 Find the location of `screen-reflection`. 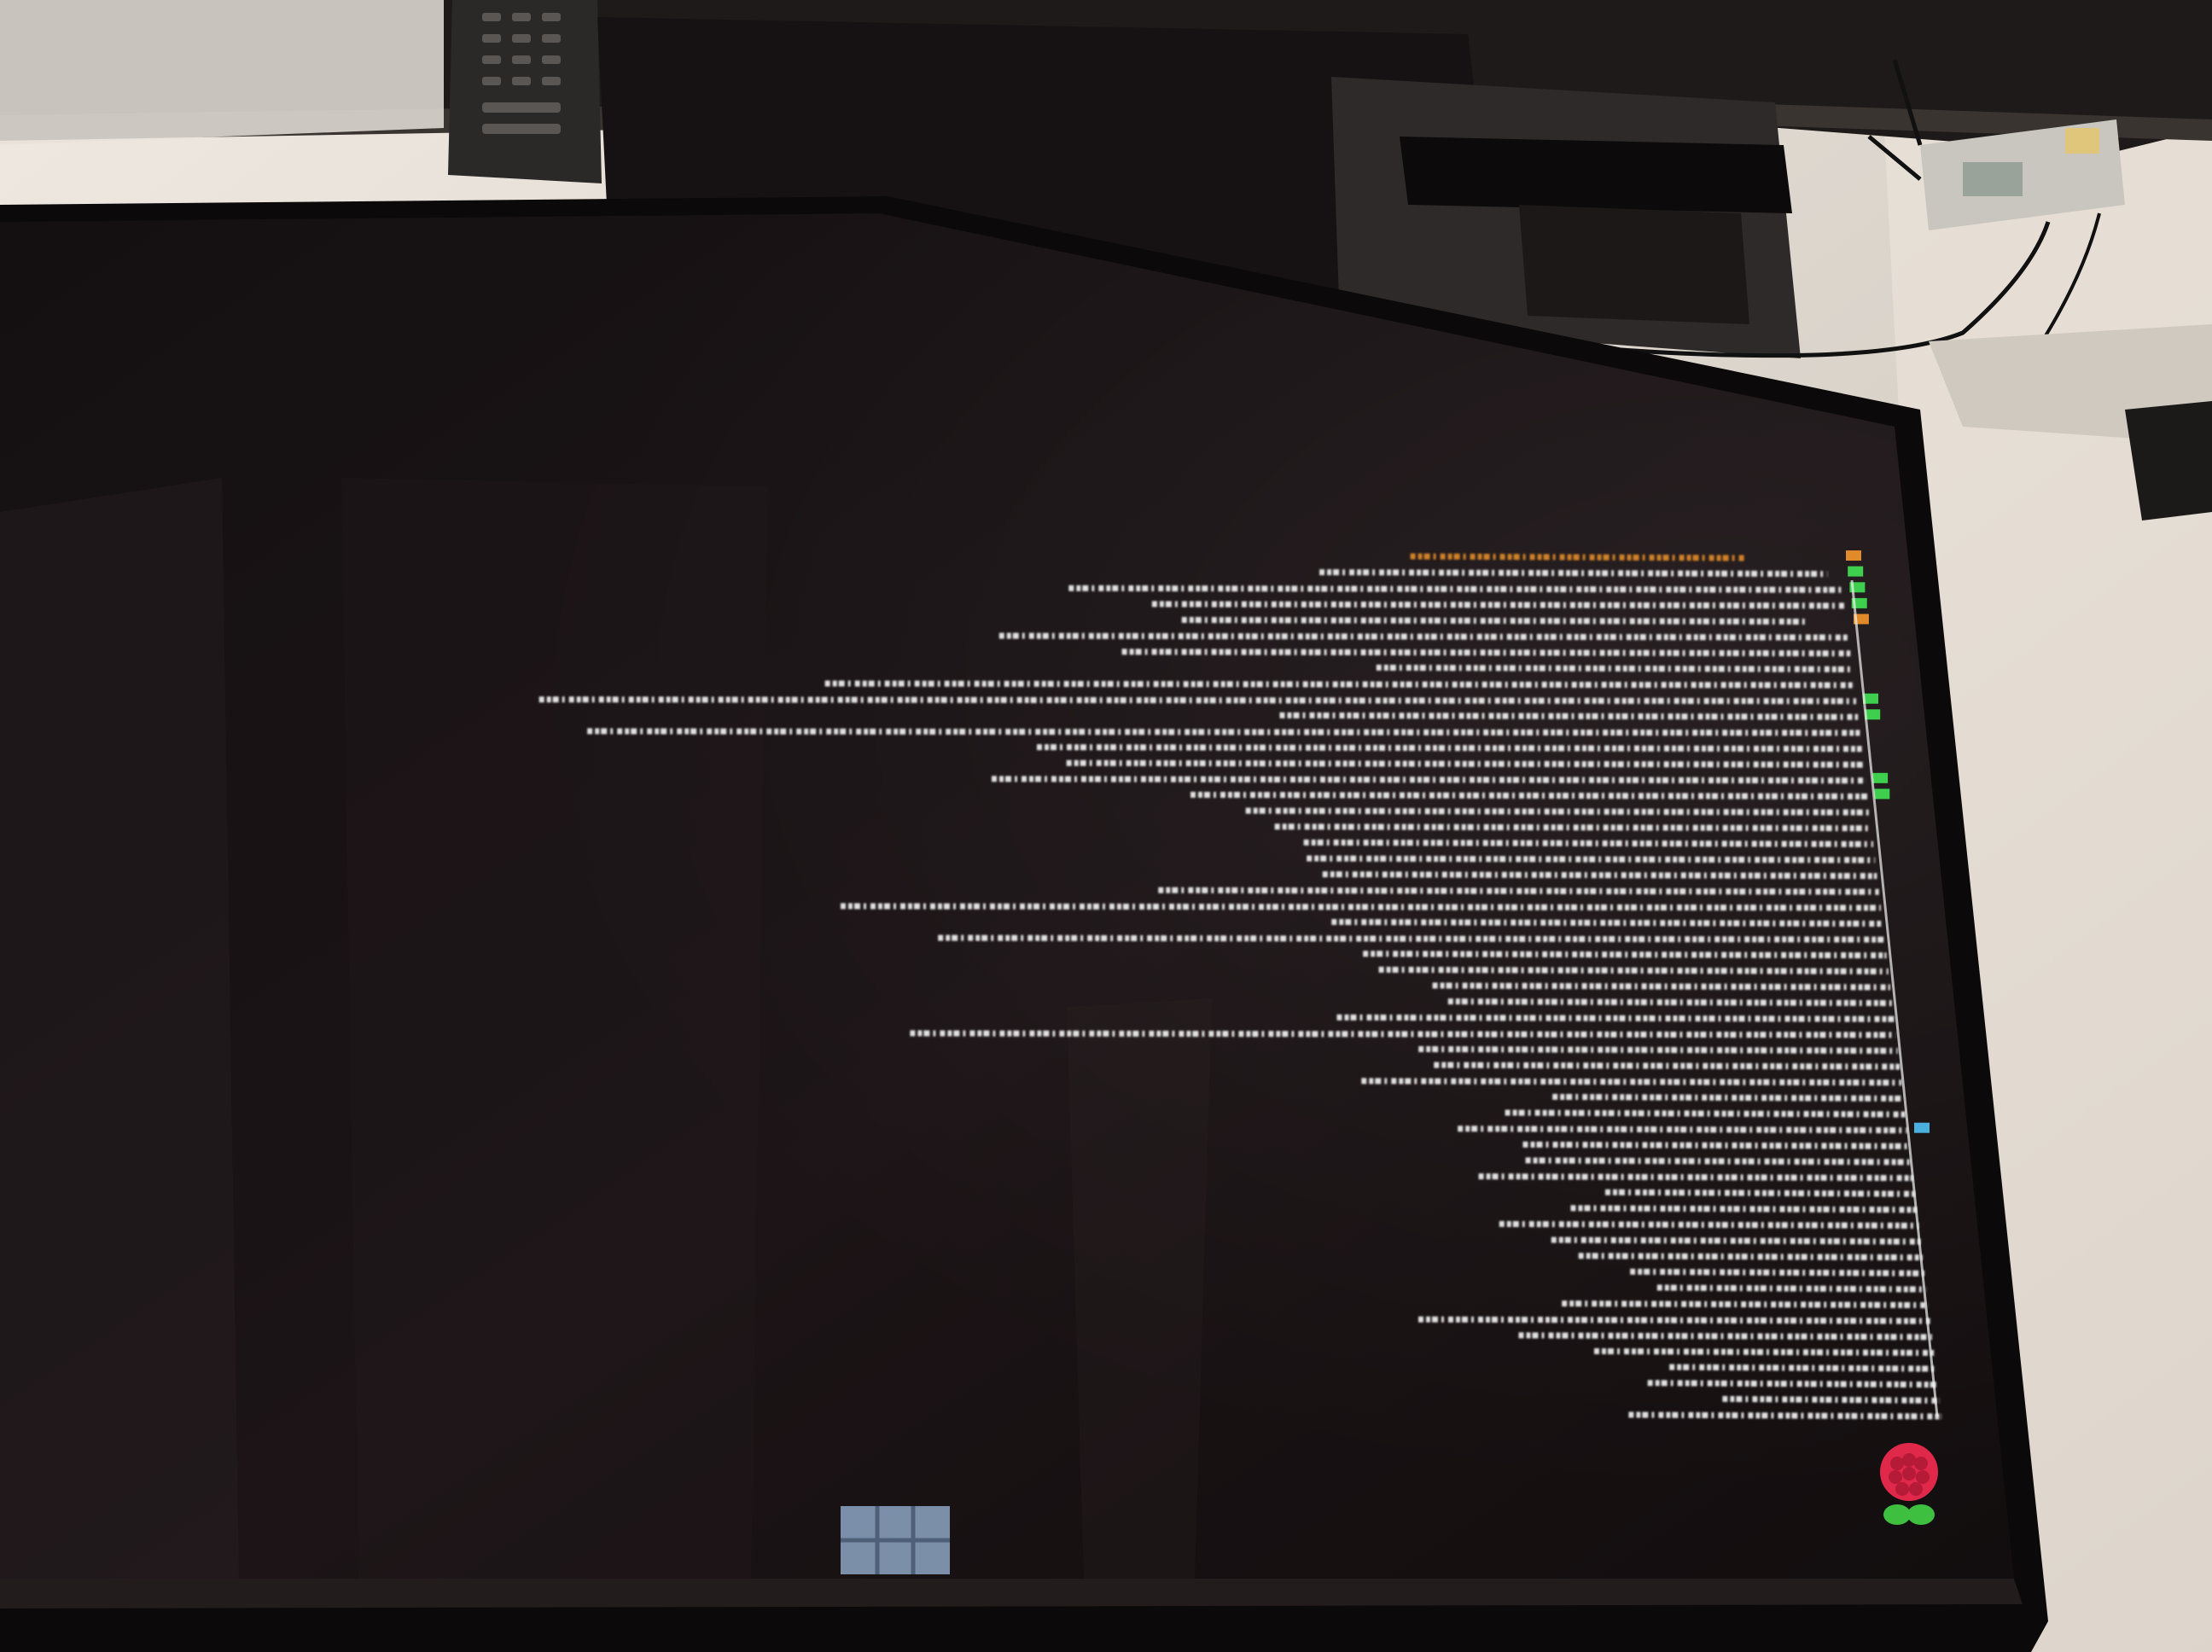

screen-reflection is located at coordinates (119, 1028).